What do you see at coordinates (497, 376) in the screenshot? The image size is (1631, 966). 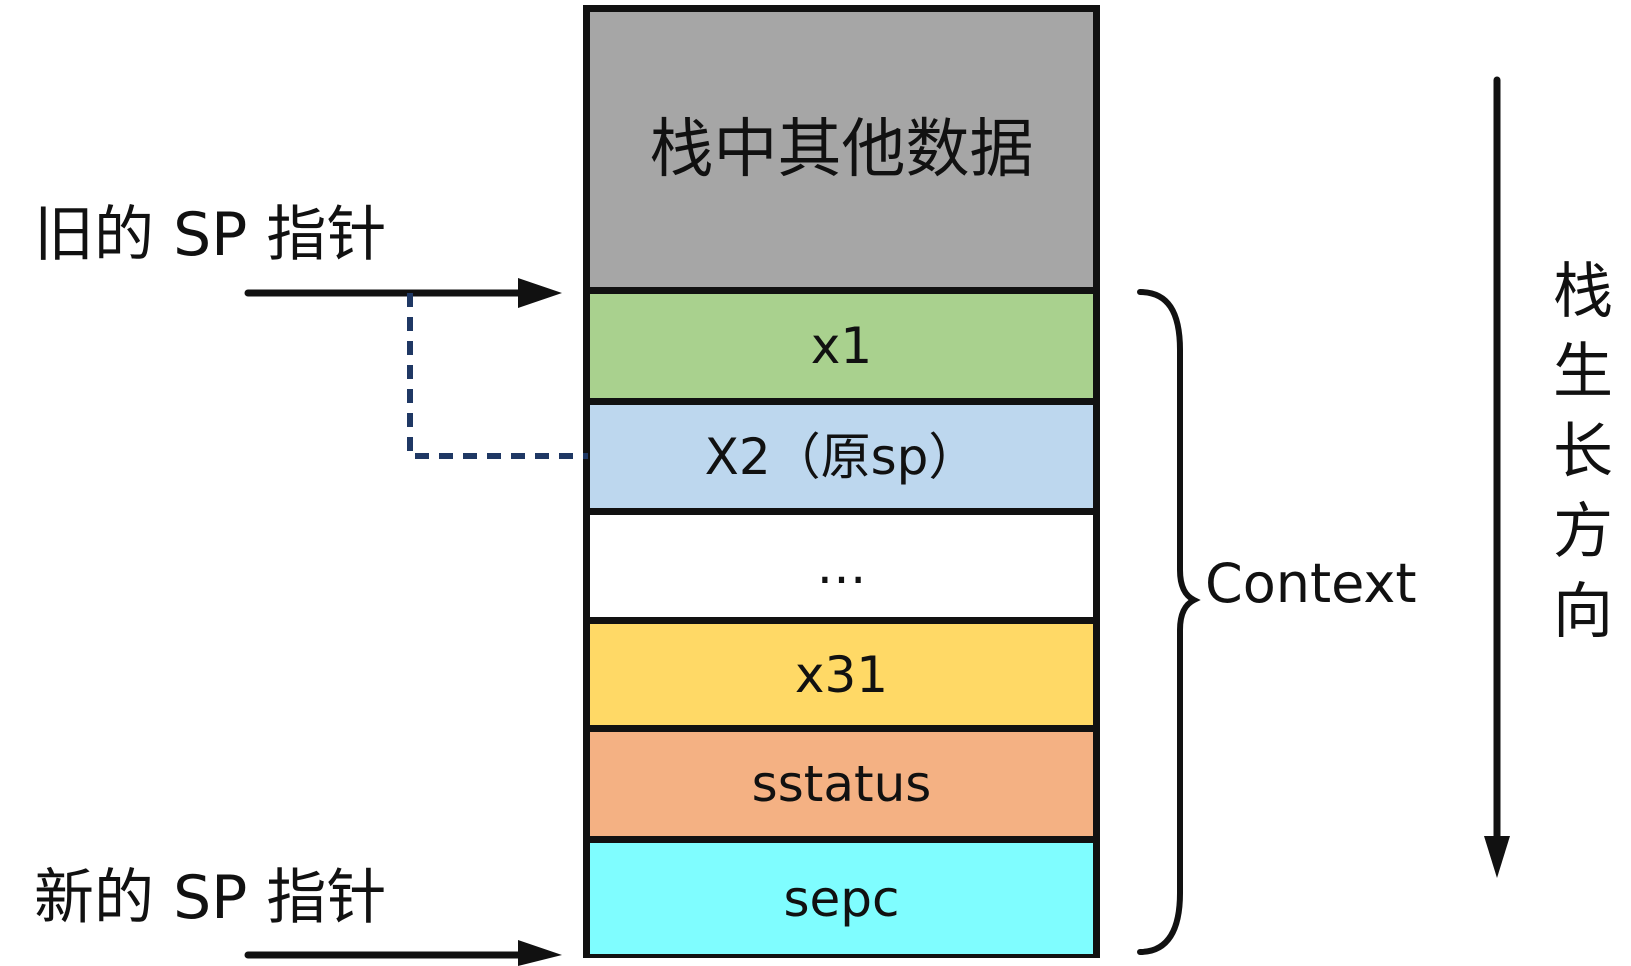 I see `dotted-link-old-sp-to-x2` at bounding box center [497, 376].